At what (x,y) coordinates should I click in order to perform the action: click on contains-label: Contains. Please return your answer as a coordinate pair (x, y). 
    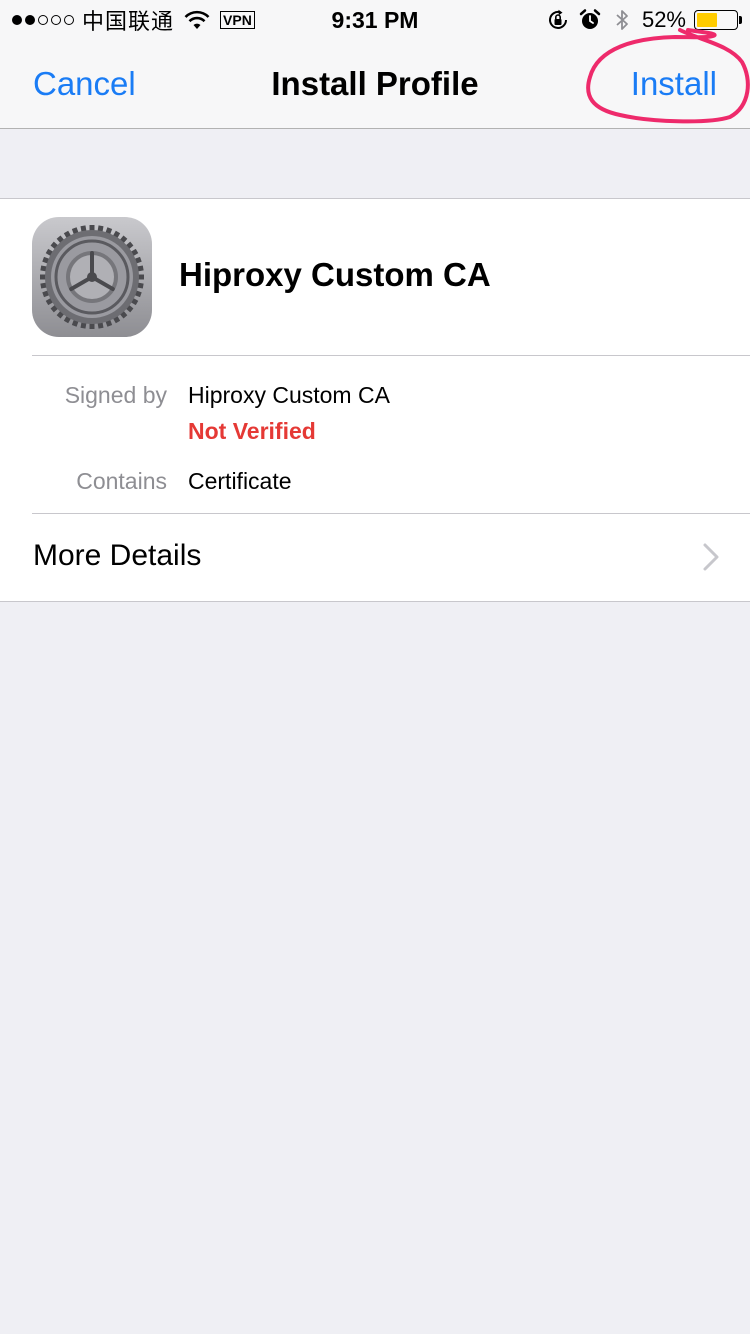
    Looking at the image, I should click on (121, 481).